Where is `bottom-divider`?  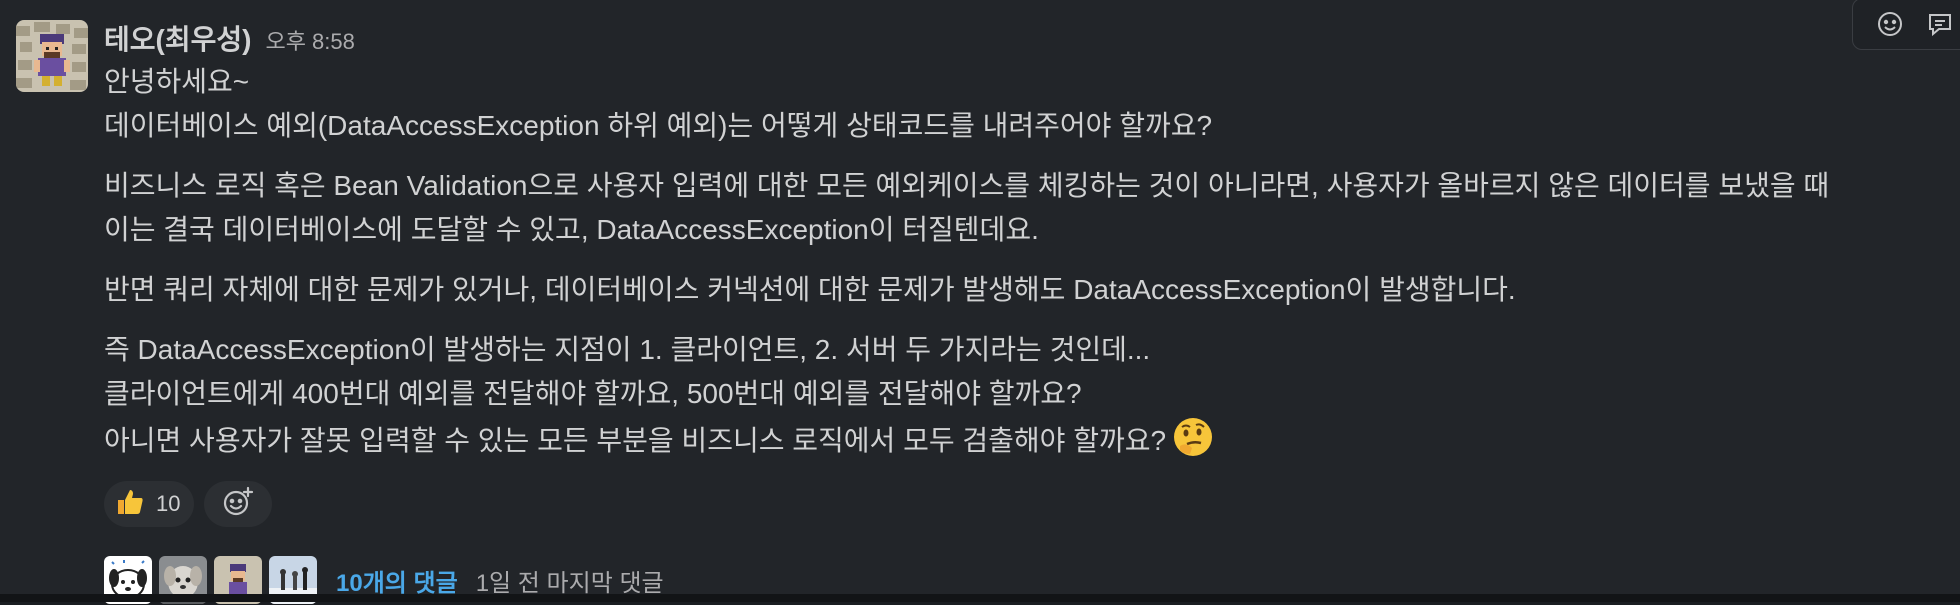
bottom-divider is located at coordinates (980, 598).